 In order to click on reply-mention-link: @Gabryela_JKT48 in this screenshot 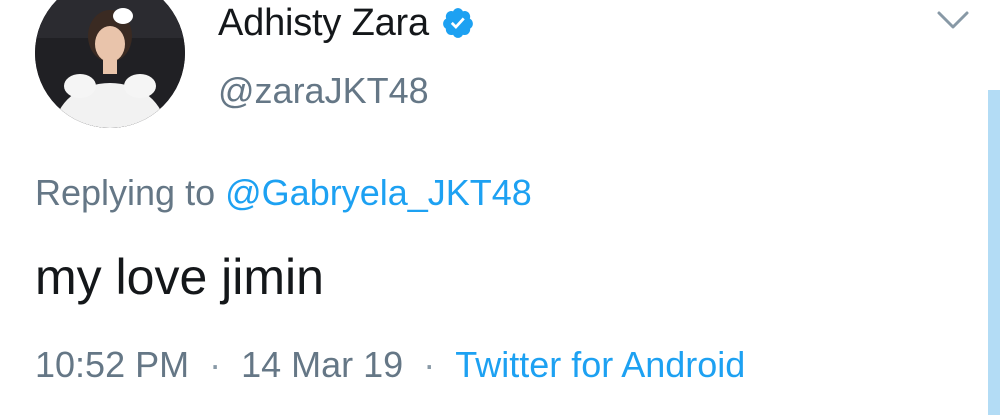, I will do `click(378, 192)`.